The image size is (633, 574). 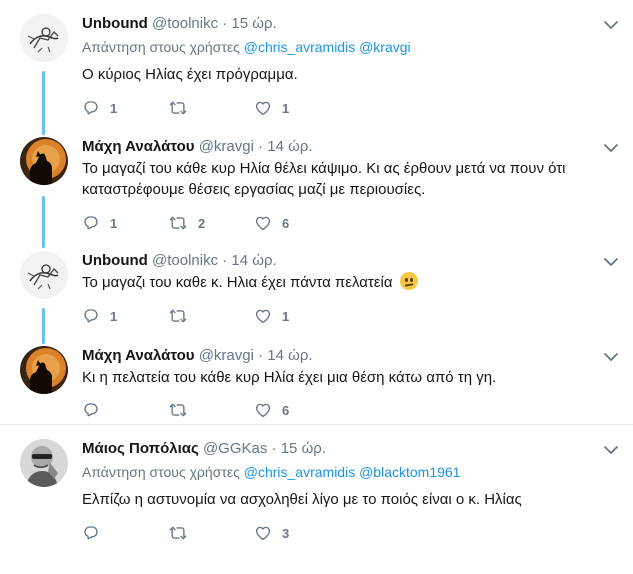 I want to click on like-button: 3, so click(x=271, y=533).